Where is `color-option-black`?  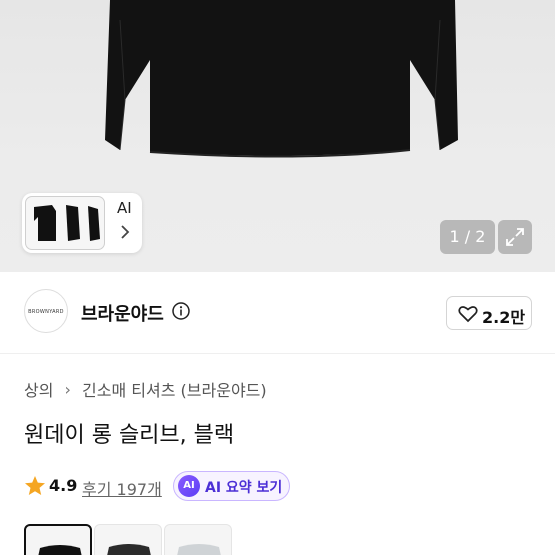 color-option-black is located at coordinates (58, 539).